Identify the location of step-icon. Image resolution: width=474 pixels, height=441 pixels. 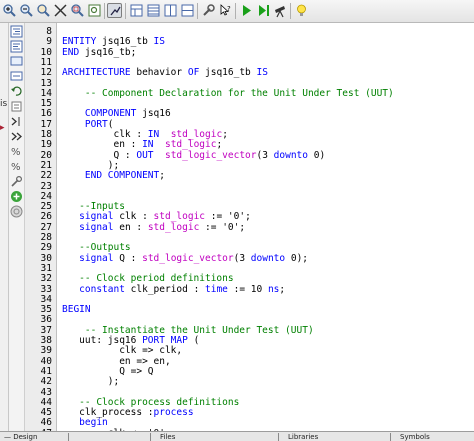
(263, 10).